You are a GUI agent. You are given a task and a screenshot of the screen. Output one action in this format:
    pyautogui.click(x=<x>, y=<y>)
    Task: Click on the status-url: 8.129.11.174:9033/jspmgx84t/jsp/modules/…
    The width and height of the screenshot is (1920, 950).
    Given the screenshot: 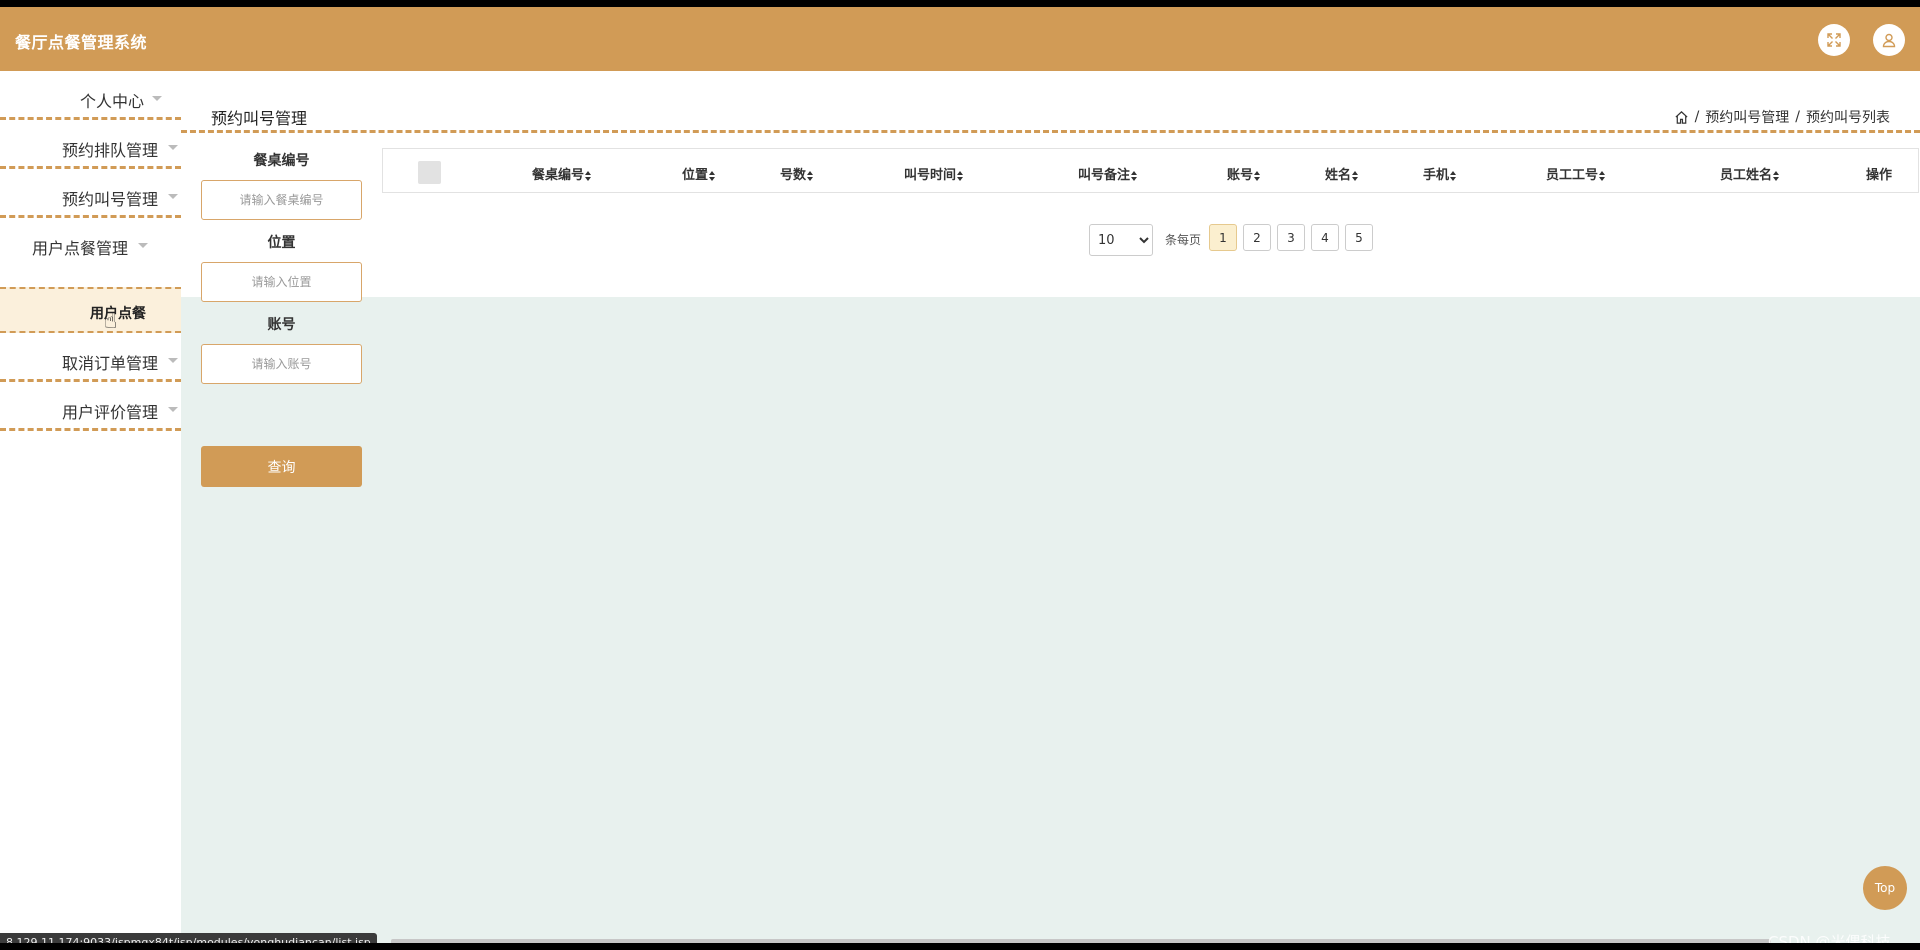 What is the action you would take?
    pyautogui.click(x=188, y=938)
    